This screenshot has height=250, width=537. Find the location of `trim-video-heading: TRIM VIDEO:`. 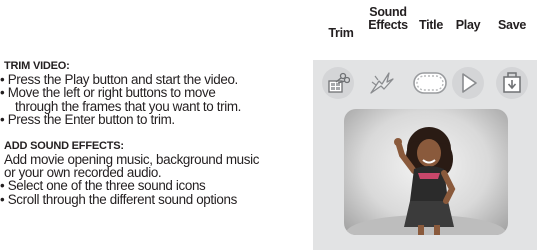

trim-video-heading: TRIM VIDEO: is located at coordinates (37, 66).